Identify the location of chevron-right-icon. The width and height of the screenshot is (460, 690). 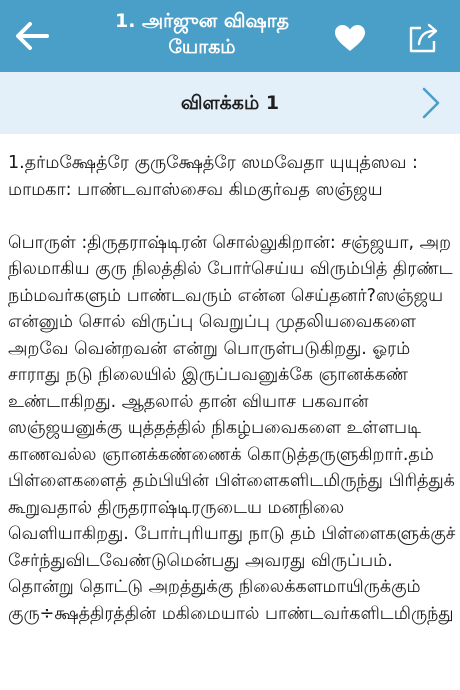
(431, 103).